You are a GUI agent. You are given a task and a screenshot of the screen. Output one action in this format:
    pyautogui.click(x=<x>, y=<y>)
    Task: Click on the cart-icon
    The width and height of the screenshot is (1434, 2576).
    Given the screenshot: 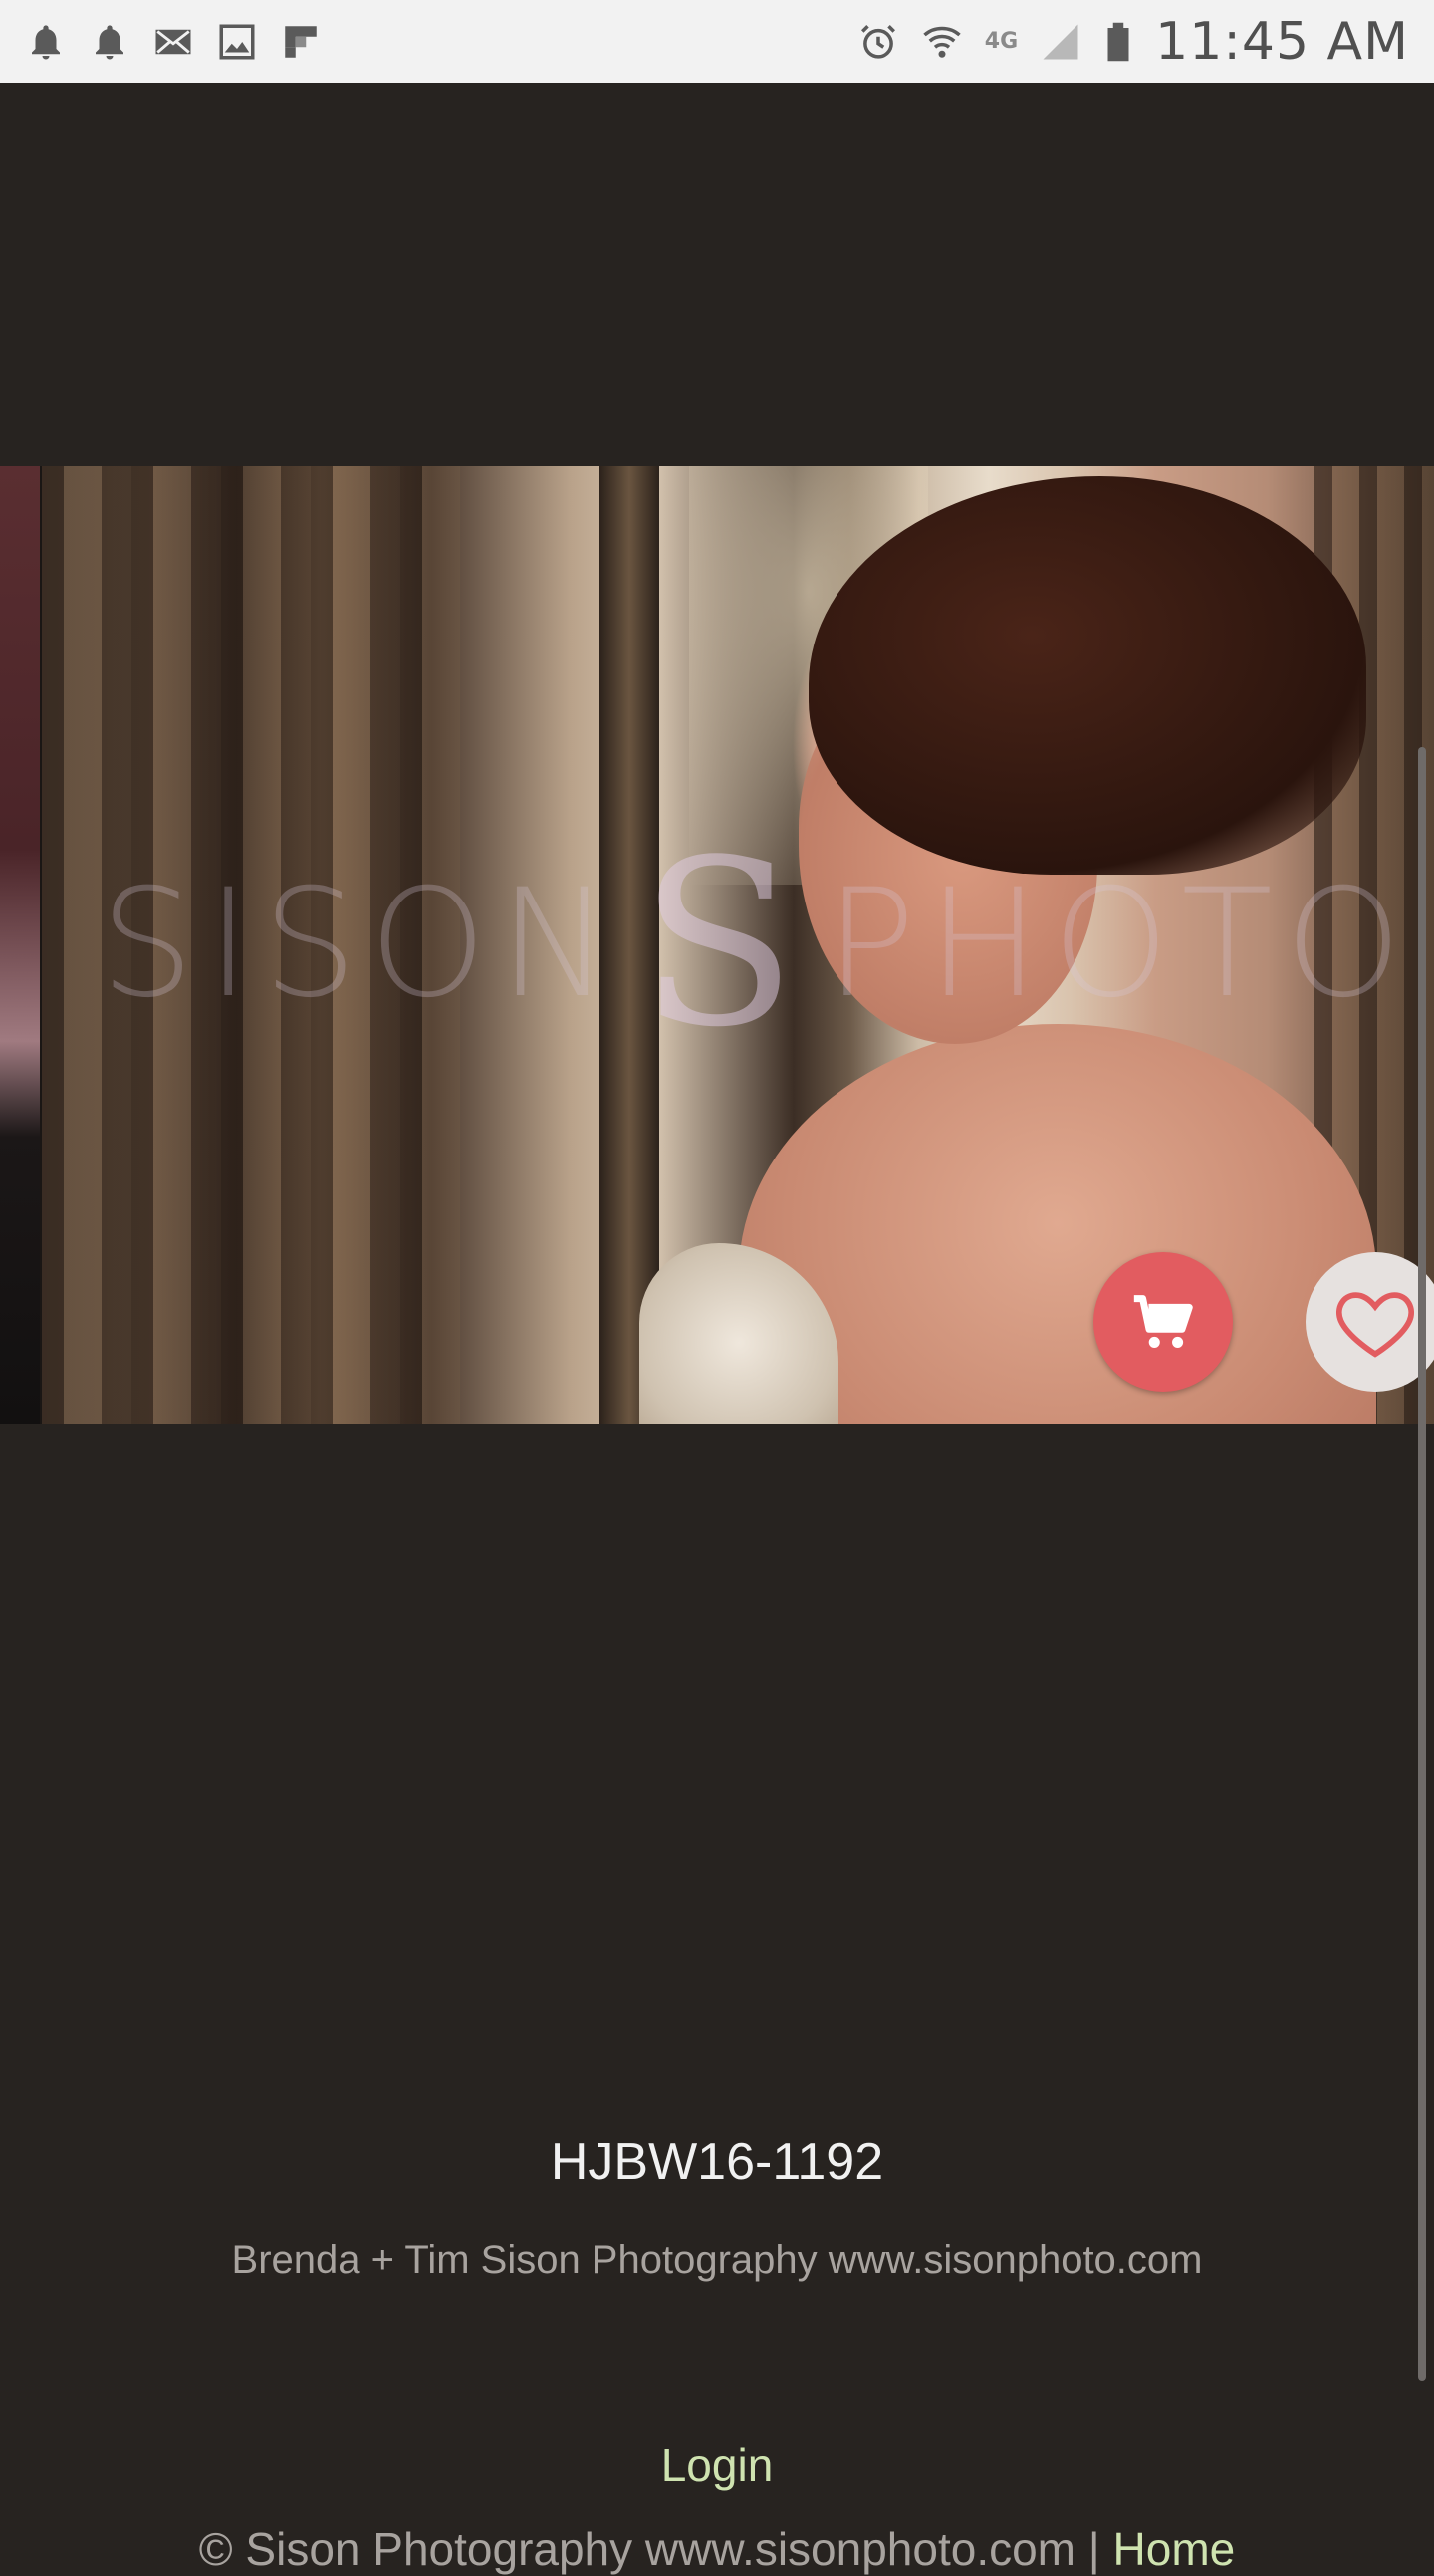 What is the action you would take?
    pyautogui.click(x=1163, y=1321)
    